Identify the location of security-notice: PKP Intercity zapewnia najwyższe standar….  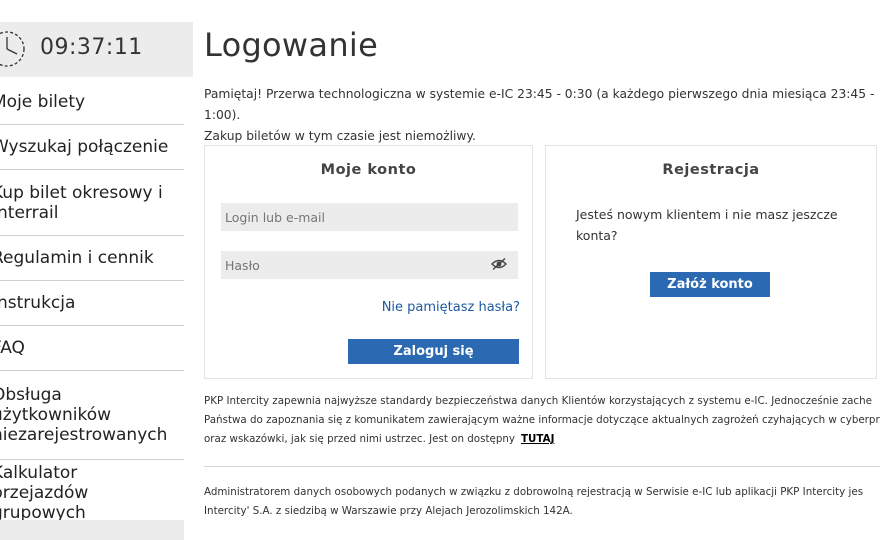
(542, 420).